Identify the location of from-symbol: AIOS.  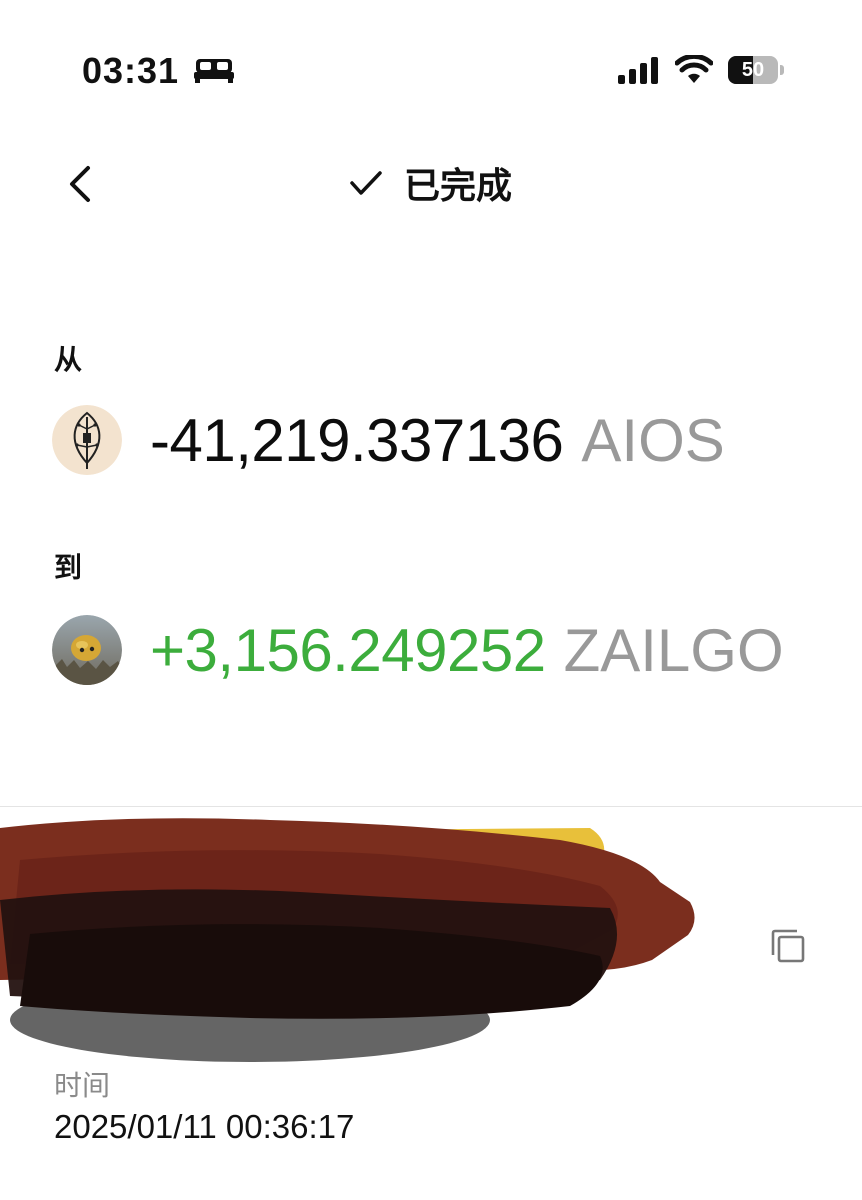
(653, 440).